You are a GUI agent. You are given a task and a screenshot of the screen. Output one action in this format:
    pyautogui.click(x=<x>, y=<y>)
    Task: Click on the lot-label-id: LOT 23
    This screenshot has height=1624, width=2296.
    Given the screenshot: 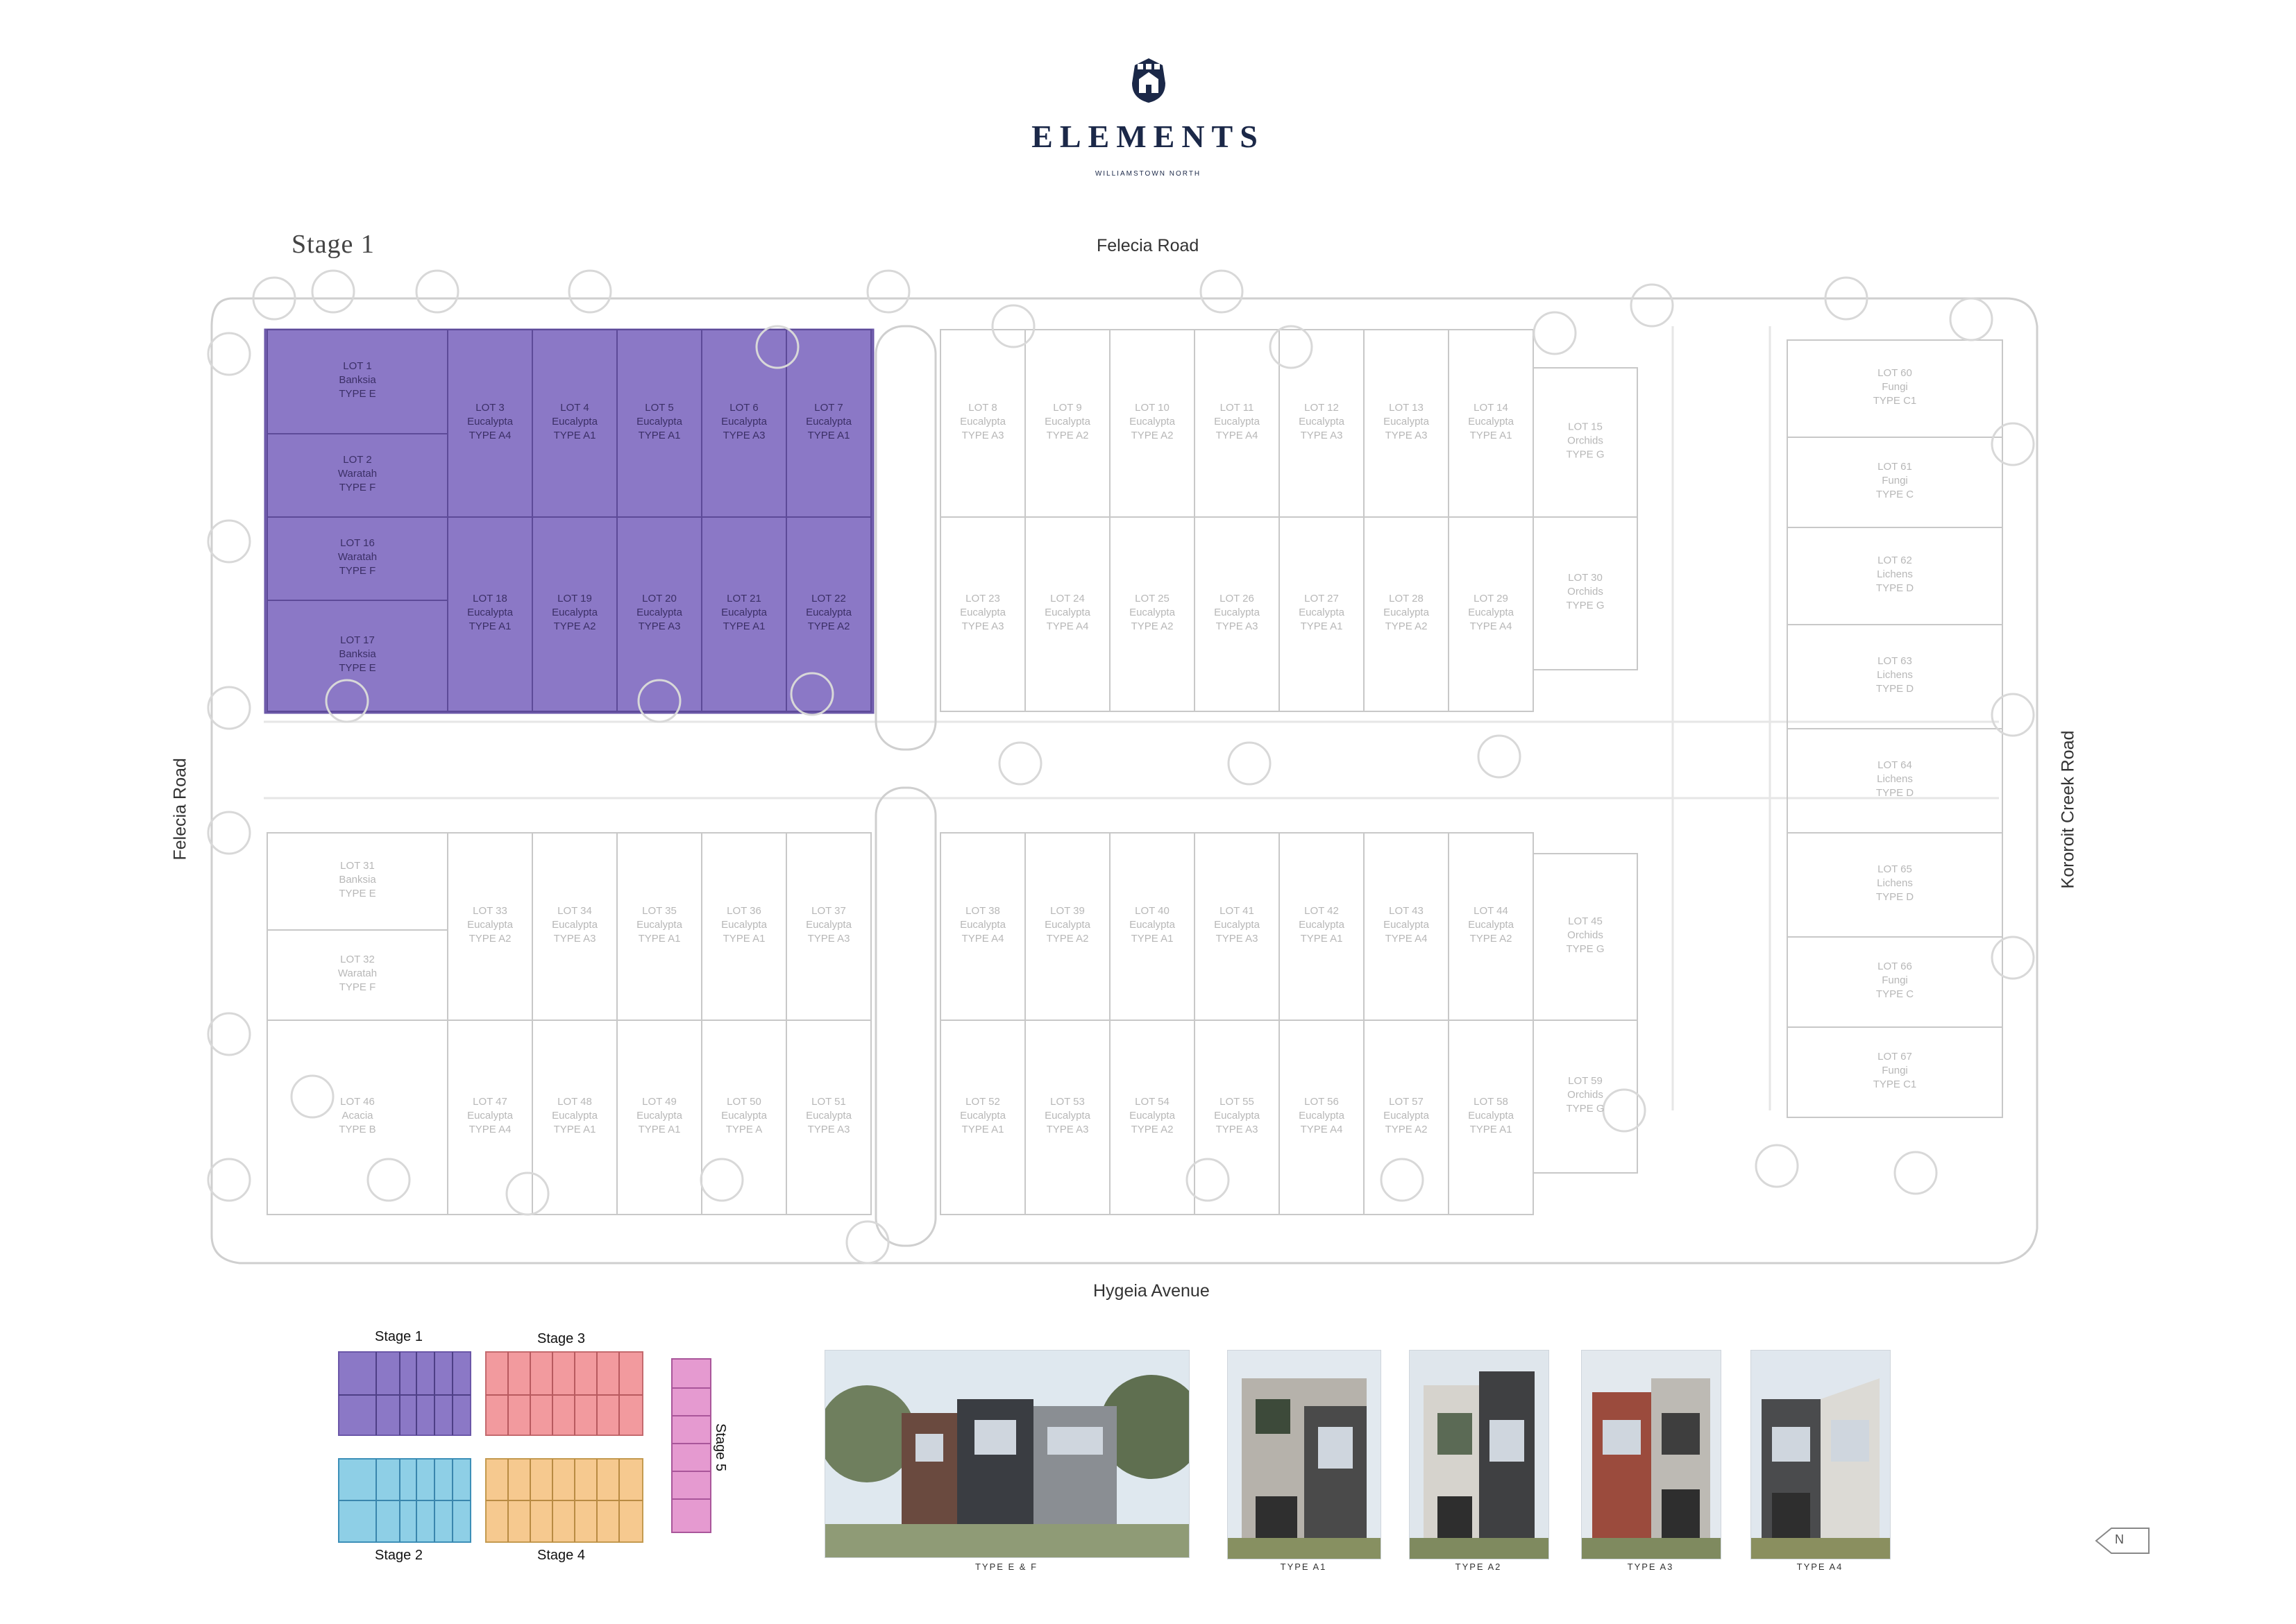 What is the action you would take?
    pyautogui.click(x=983, y=598)
    